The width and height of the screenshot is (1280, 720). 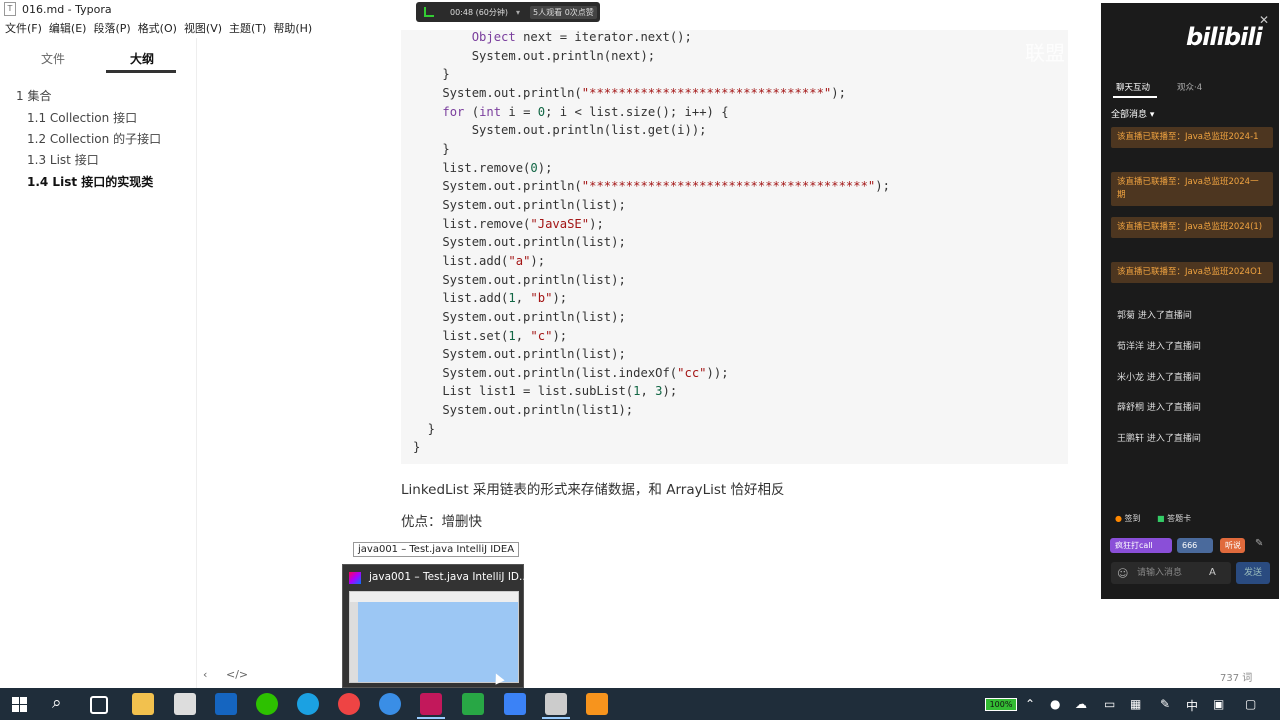 I want to click on font-style-button: A, so click(x=1212, y=572).